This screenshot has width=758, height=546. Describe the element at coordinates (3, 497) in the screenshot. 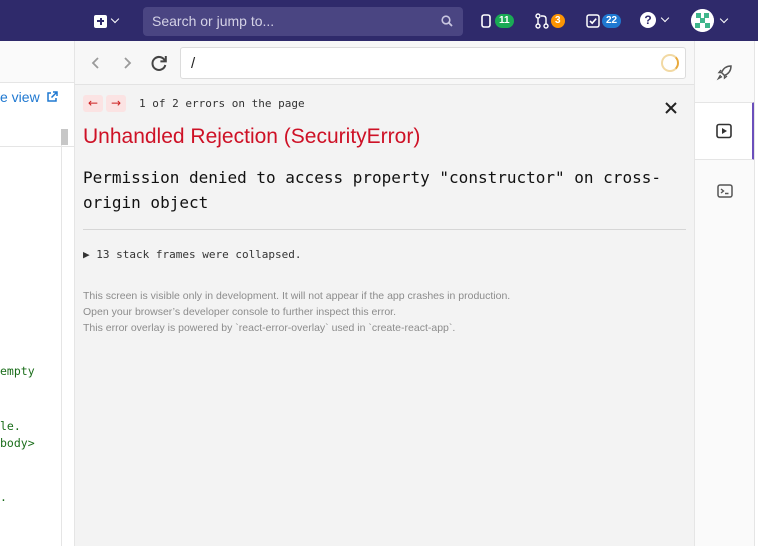

I see `code-line: .` at that location.